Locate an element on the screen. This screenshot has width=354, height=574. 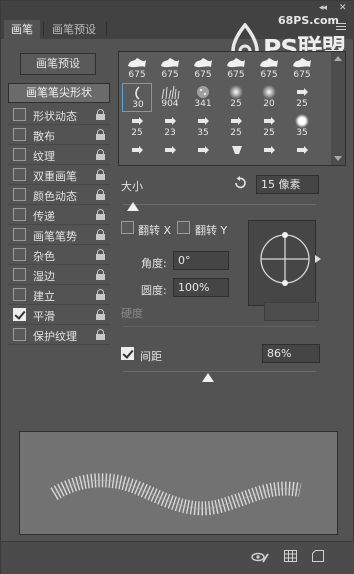
close-icon: ✕ is located at coordinates (342, 8).